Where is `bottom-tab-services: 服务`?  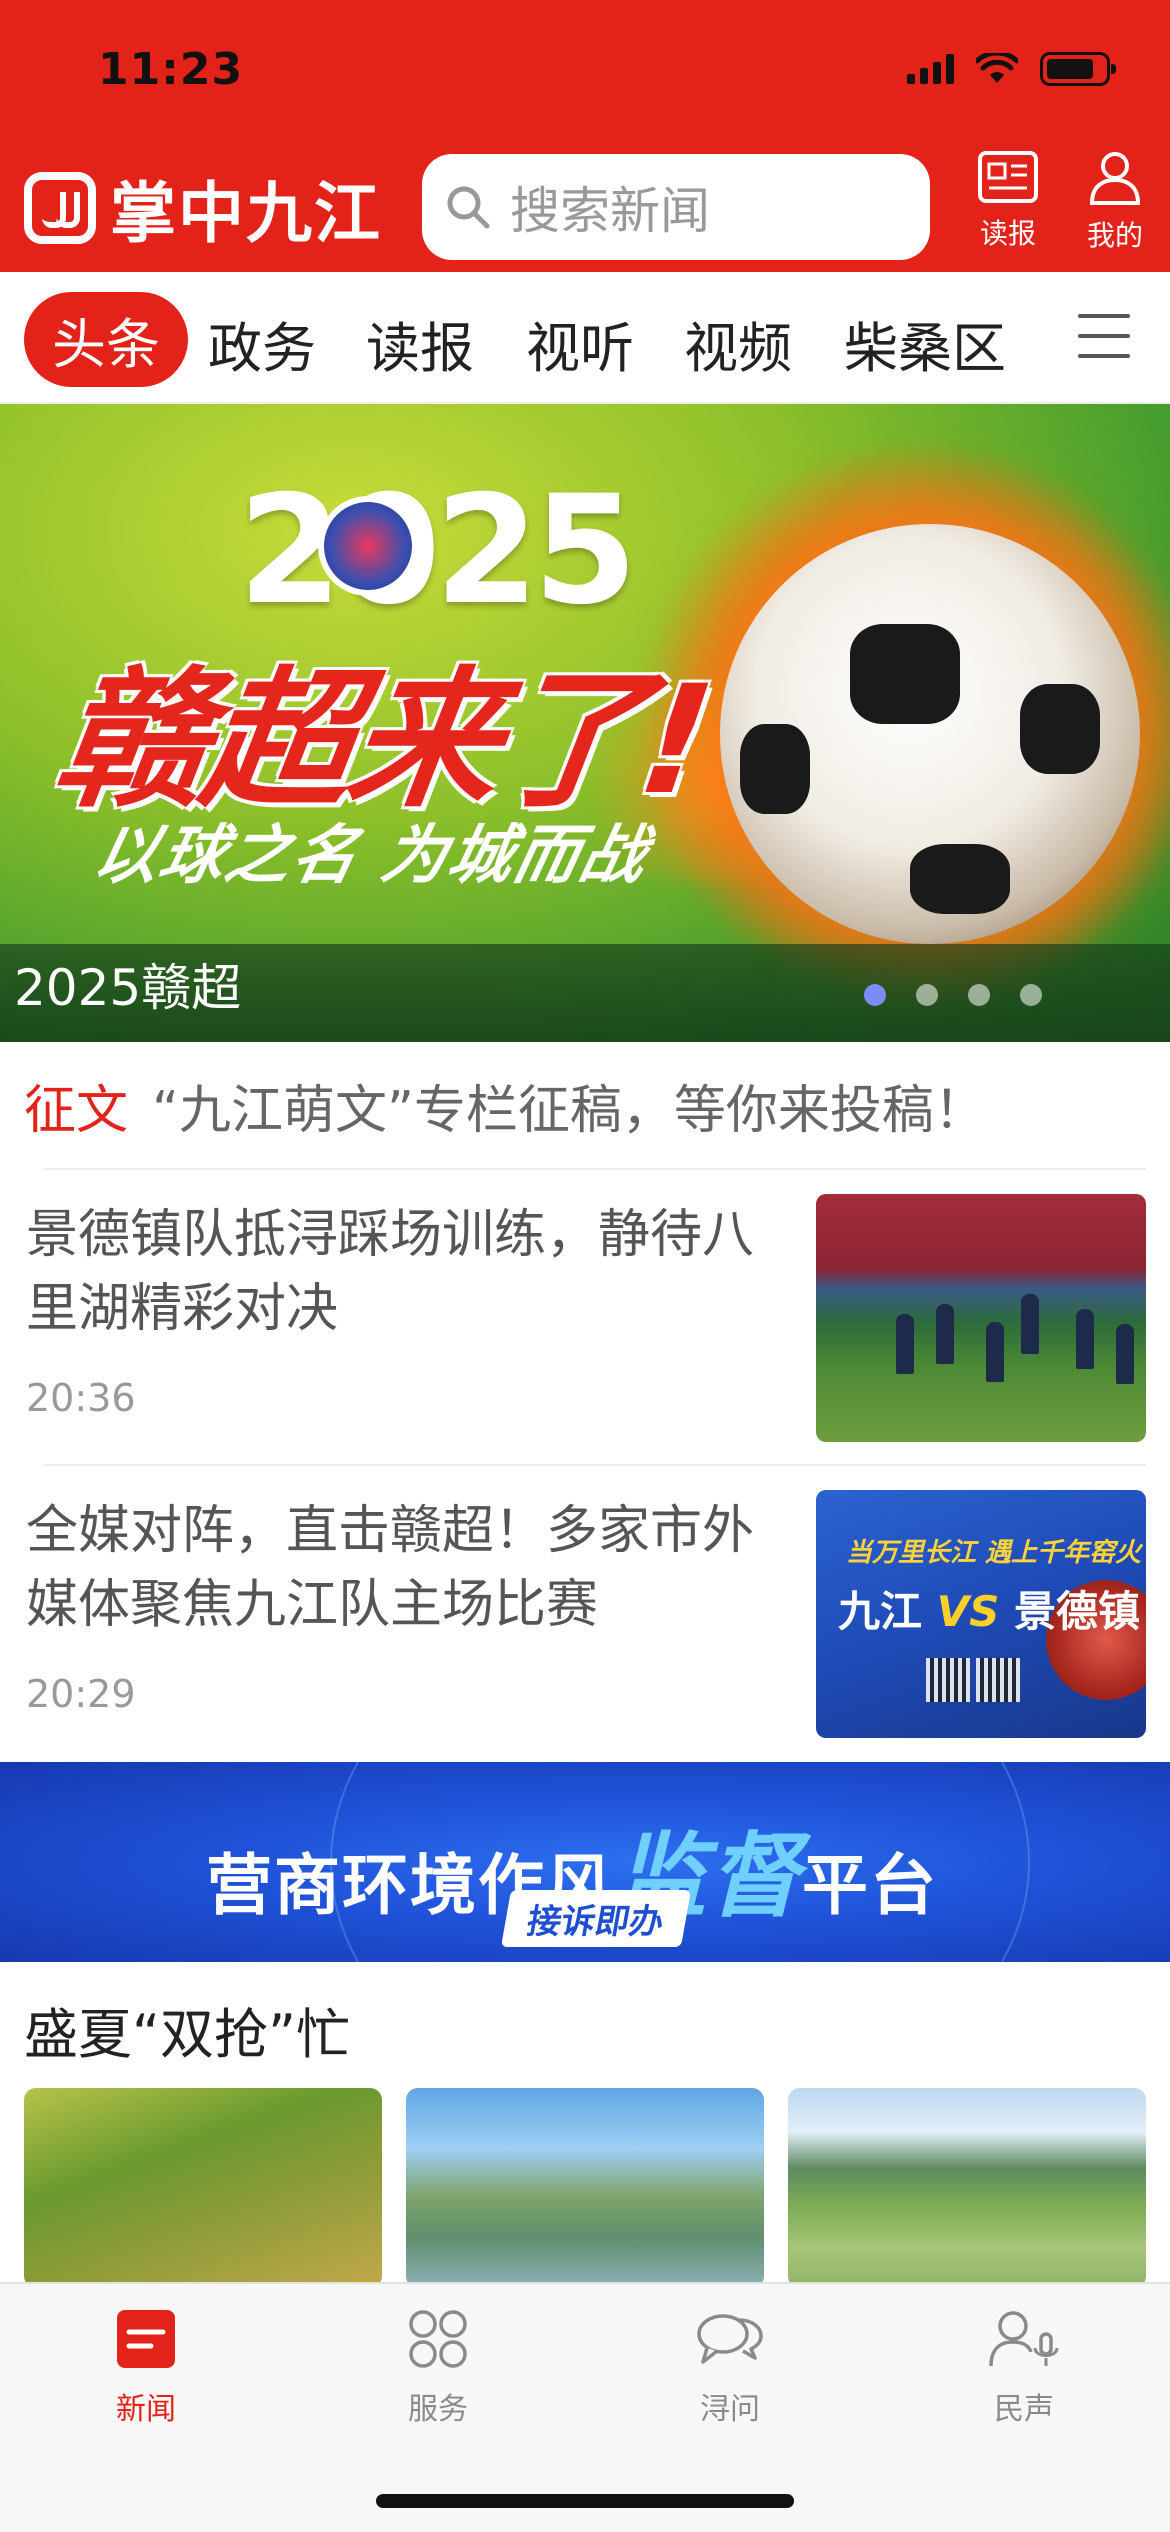
bottom-tab-services: 服务 is located at coordinates (438, 2368).